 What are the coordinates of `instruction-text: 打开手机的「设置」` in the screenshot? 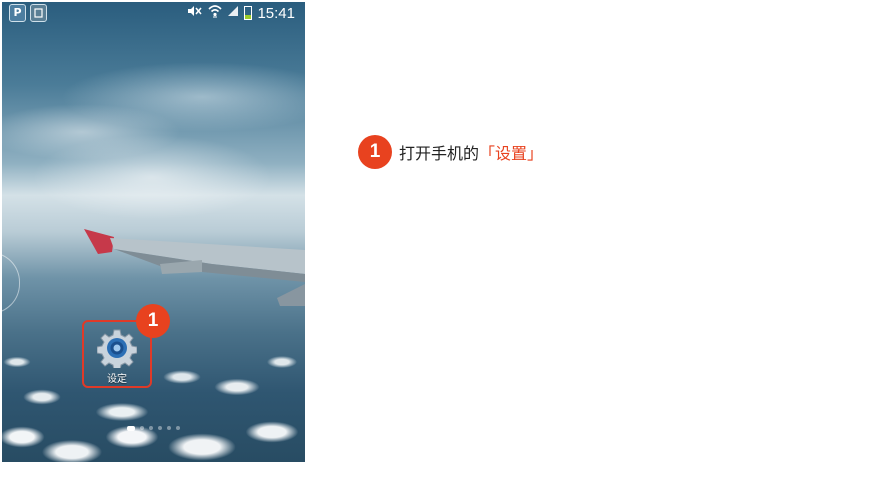 It's located at (471, 152).